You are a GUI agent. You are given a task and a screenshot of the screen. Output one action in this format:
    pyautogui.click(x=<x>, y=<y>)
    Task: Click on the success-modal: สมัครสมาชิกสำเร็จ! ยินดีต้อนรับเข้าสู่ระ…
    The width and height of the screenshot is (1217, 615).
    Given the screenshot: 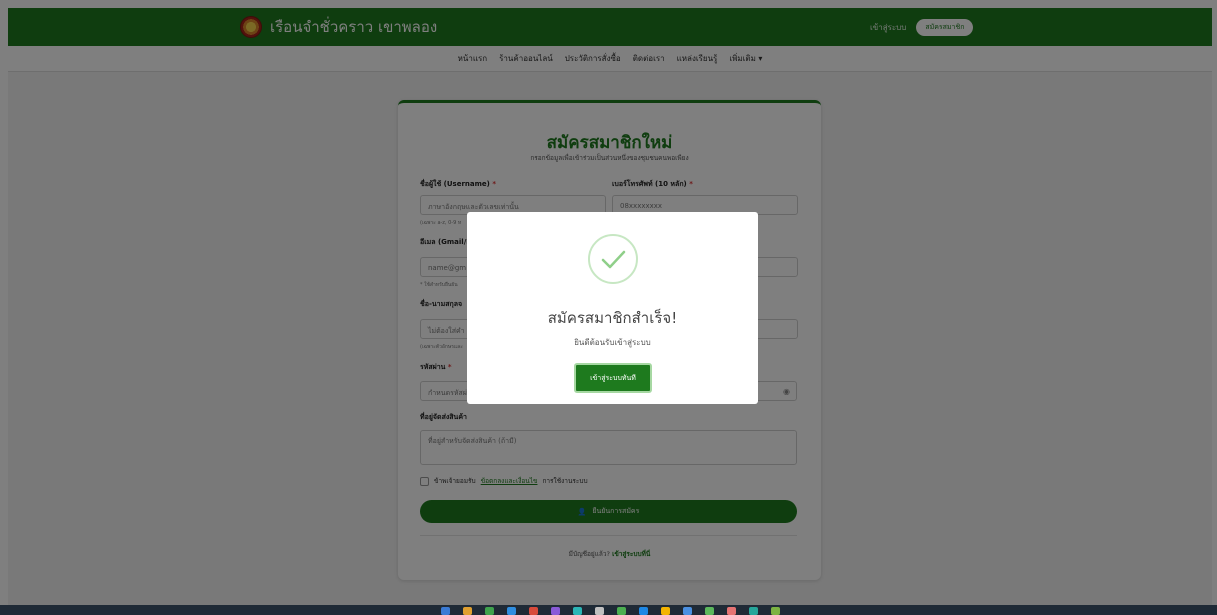 What is the action you would take?
    pyautogui.click(x=612, y=308)
    